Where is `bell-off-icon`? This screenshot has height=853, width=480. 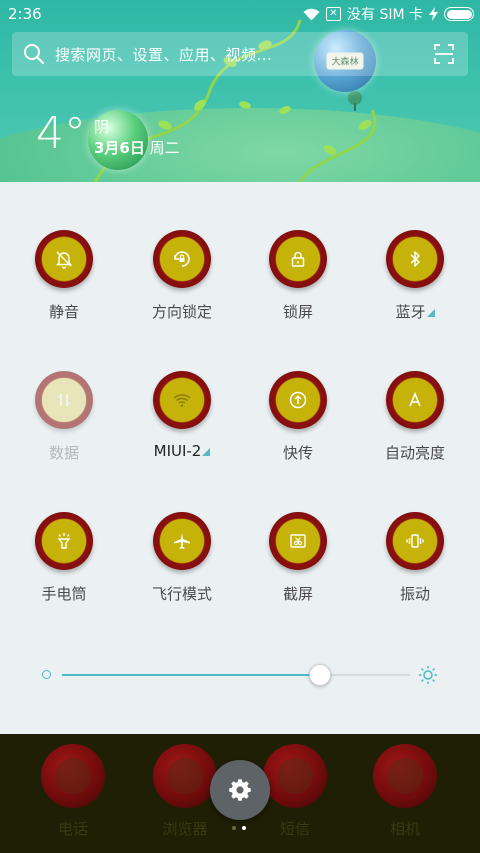 bell-off-icon is located at coordinates (64, 260).